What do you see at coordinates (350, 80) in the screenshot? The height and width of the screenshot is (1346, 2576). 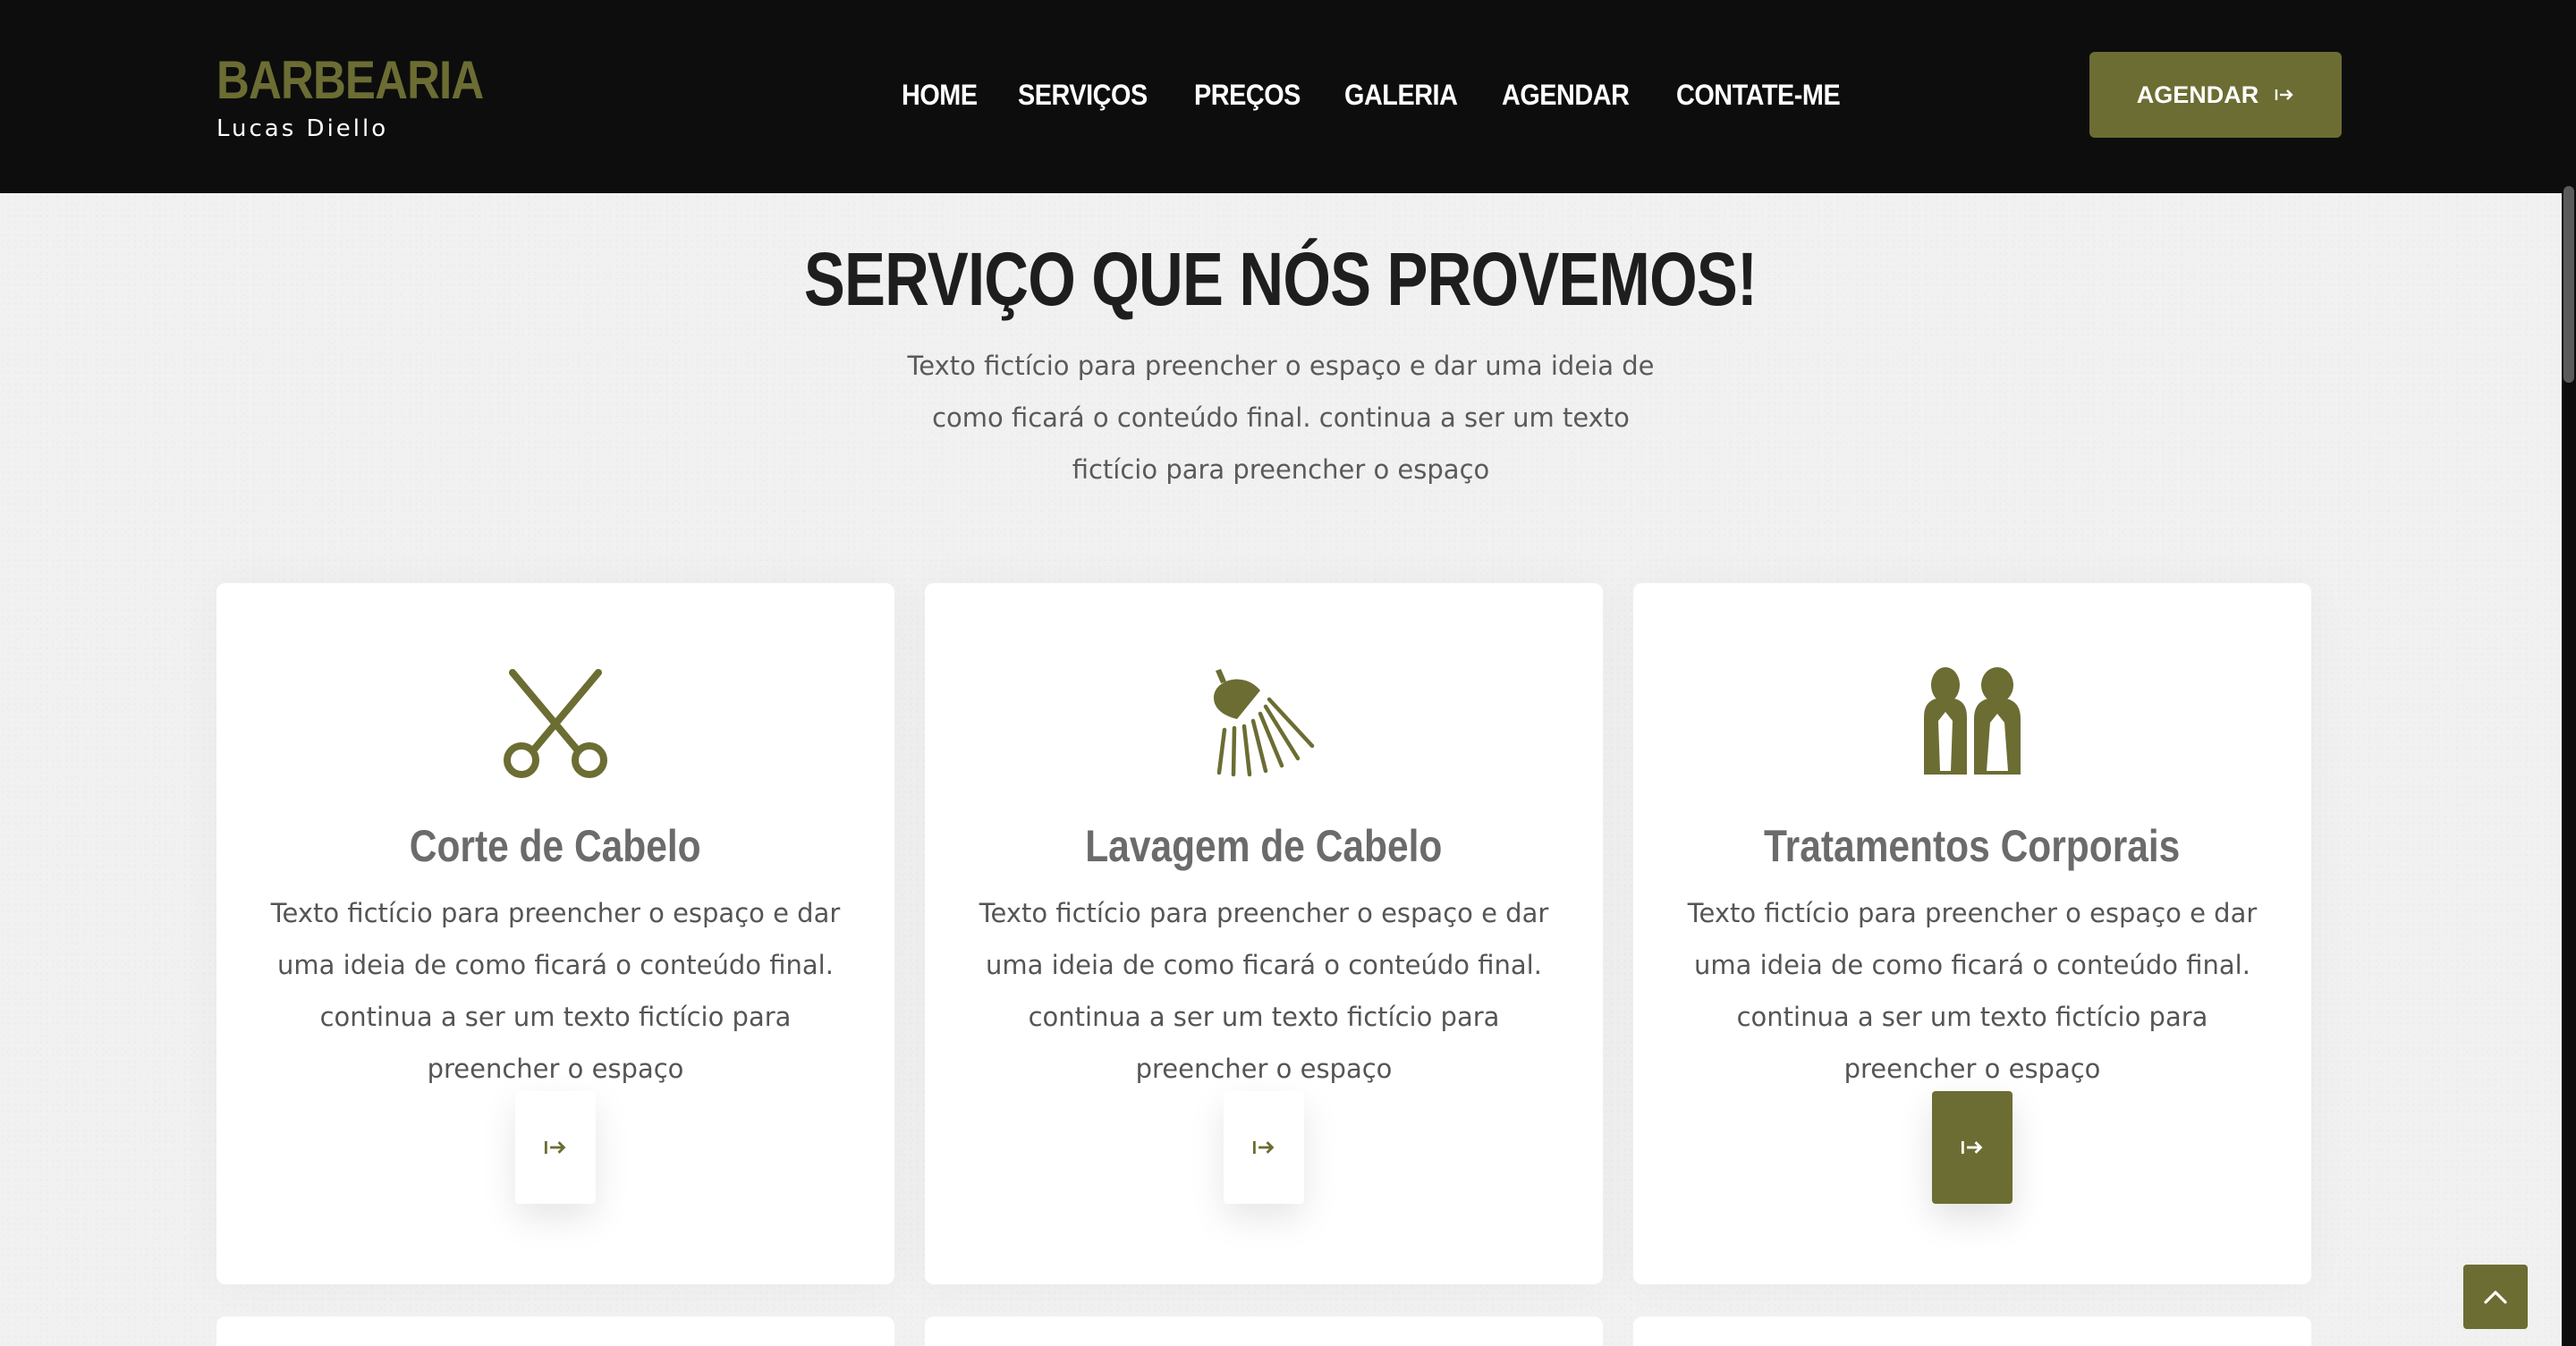 I see `brand-title: BARBEARIA` at bounding box center [350, 80].